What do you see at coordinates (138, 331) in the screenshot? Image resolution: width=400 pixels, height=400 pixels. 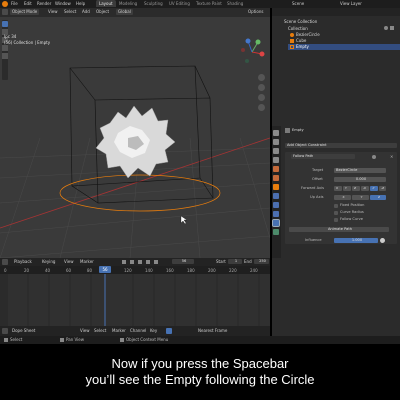 I see `dopesheet-menu-channel: Channel` at bounding box center [138, 331].